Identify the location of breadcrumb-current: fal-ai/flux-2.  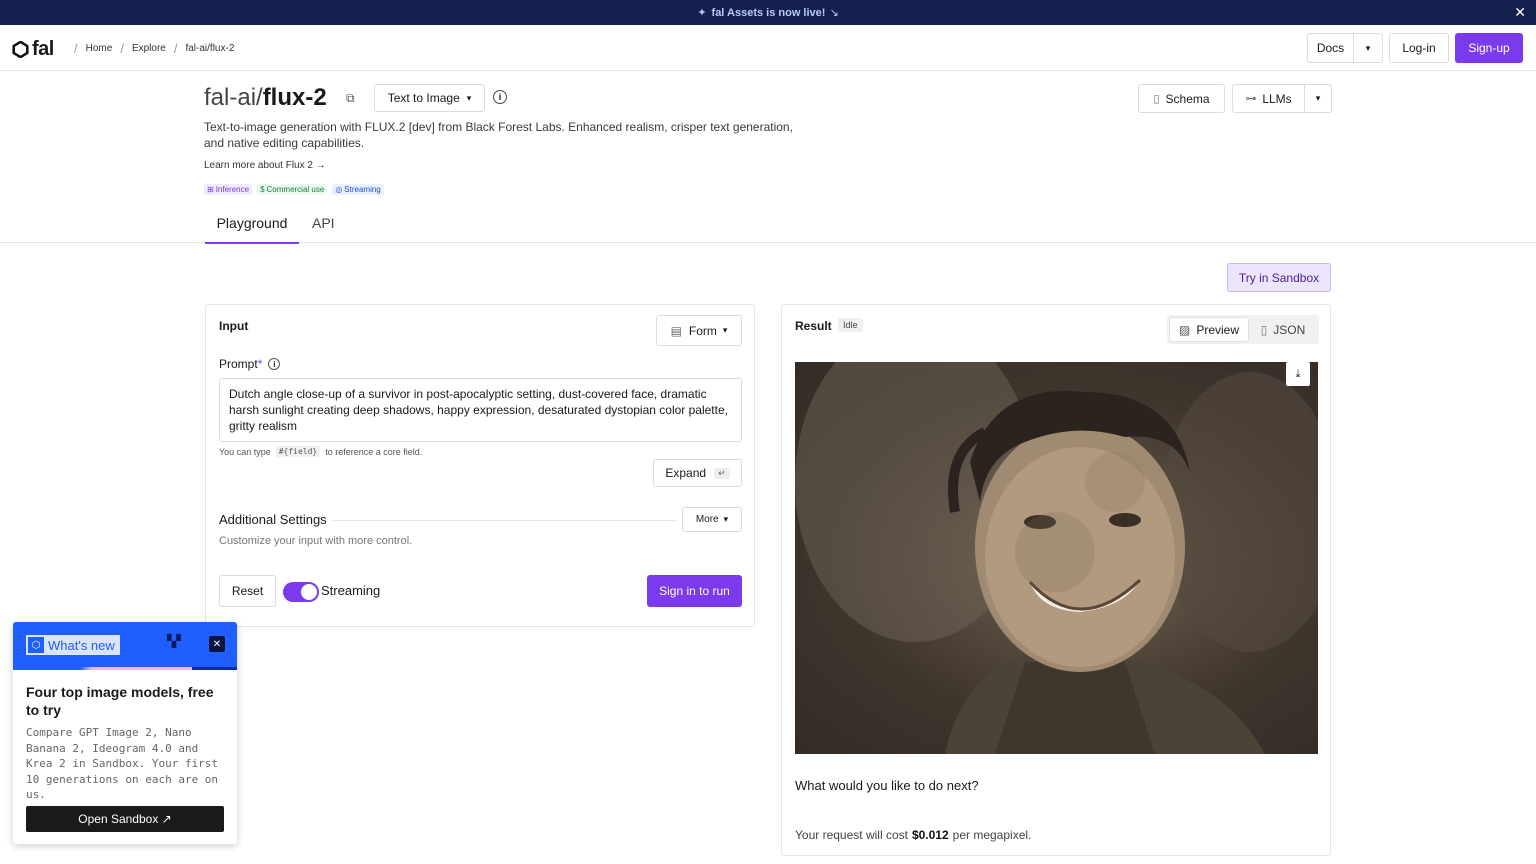
(209, 48).